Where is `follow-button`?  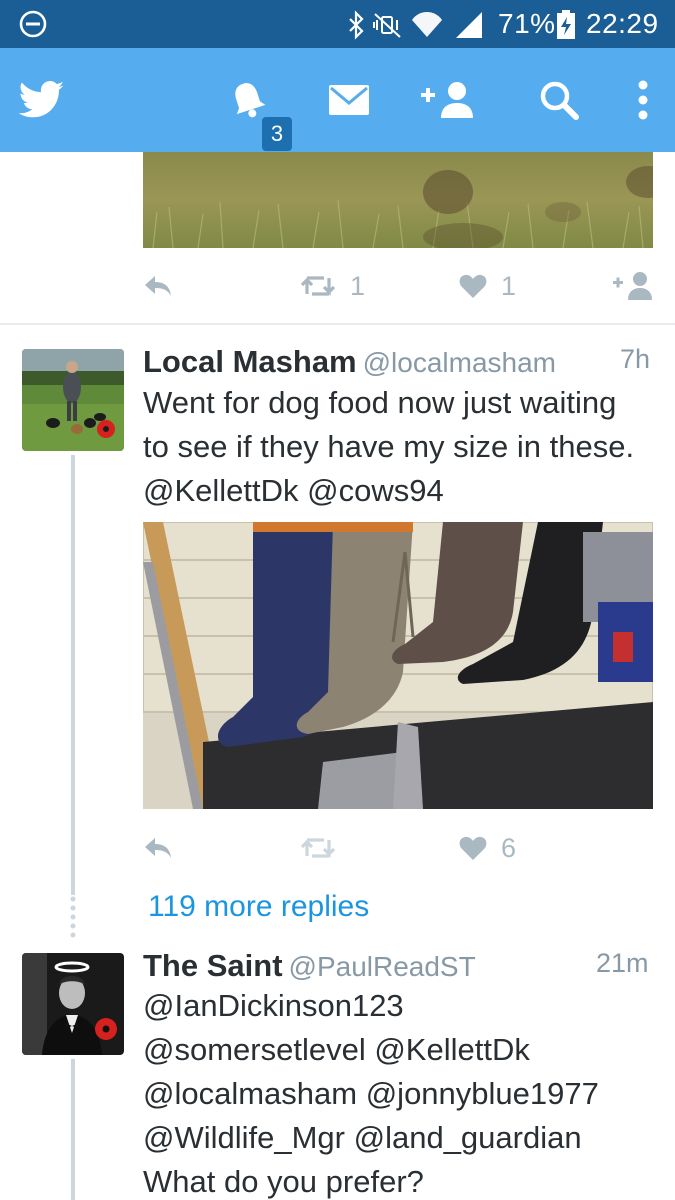
follow-button is located at coordinates (633, 286).